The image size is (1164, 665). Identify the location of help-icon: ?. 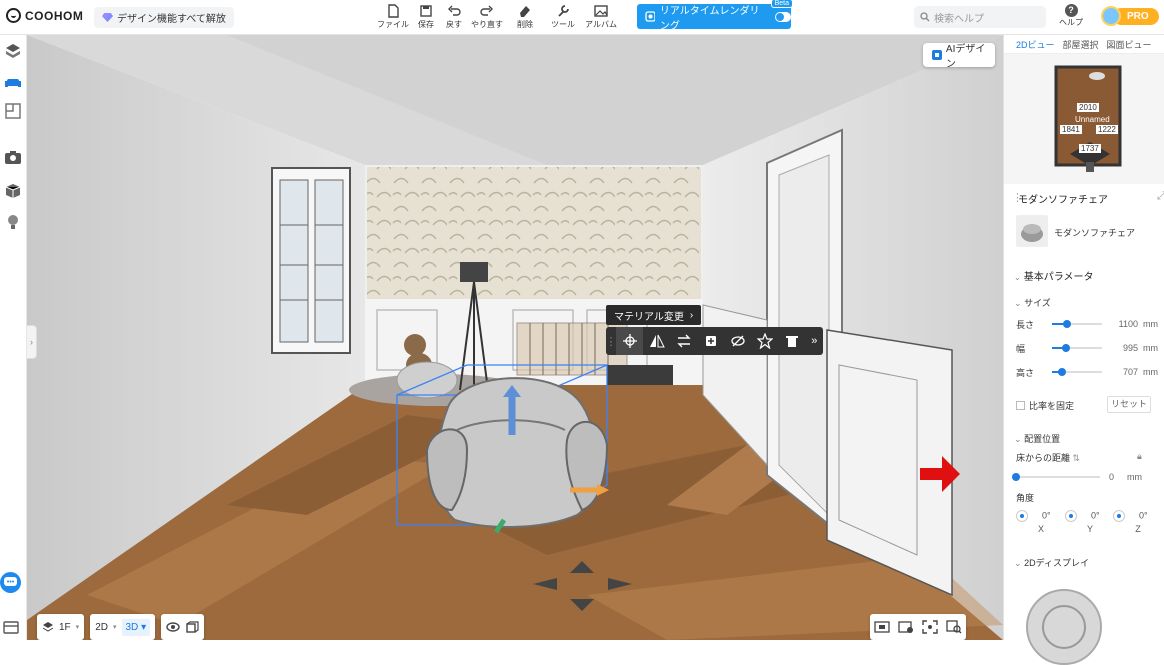
(1071, 10).